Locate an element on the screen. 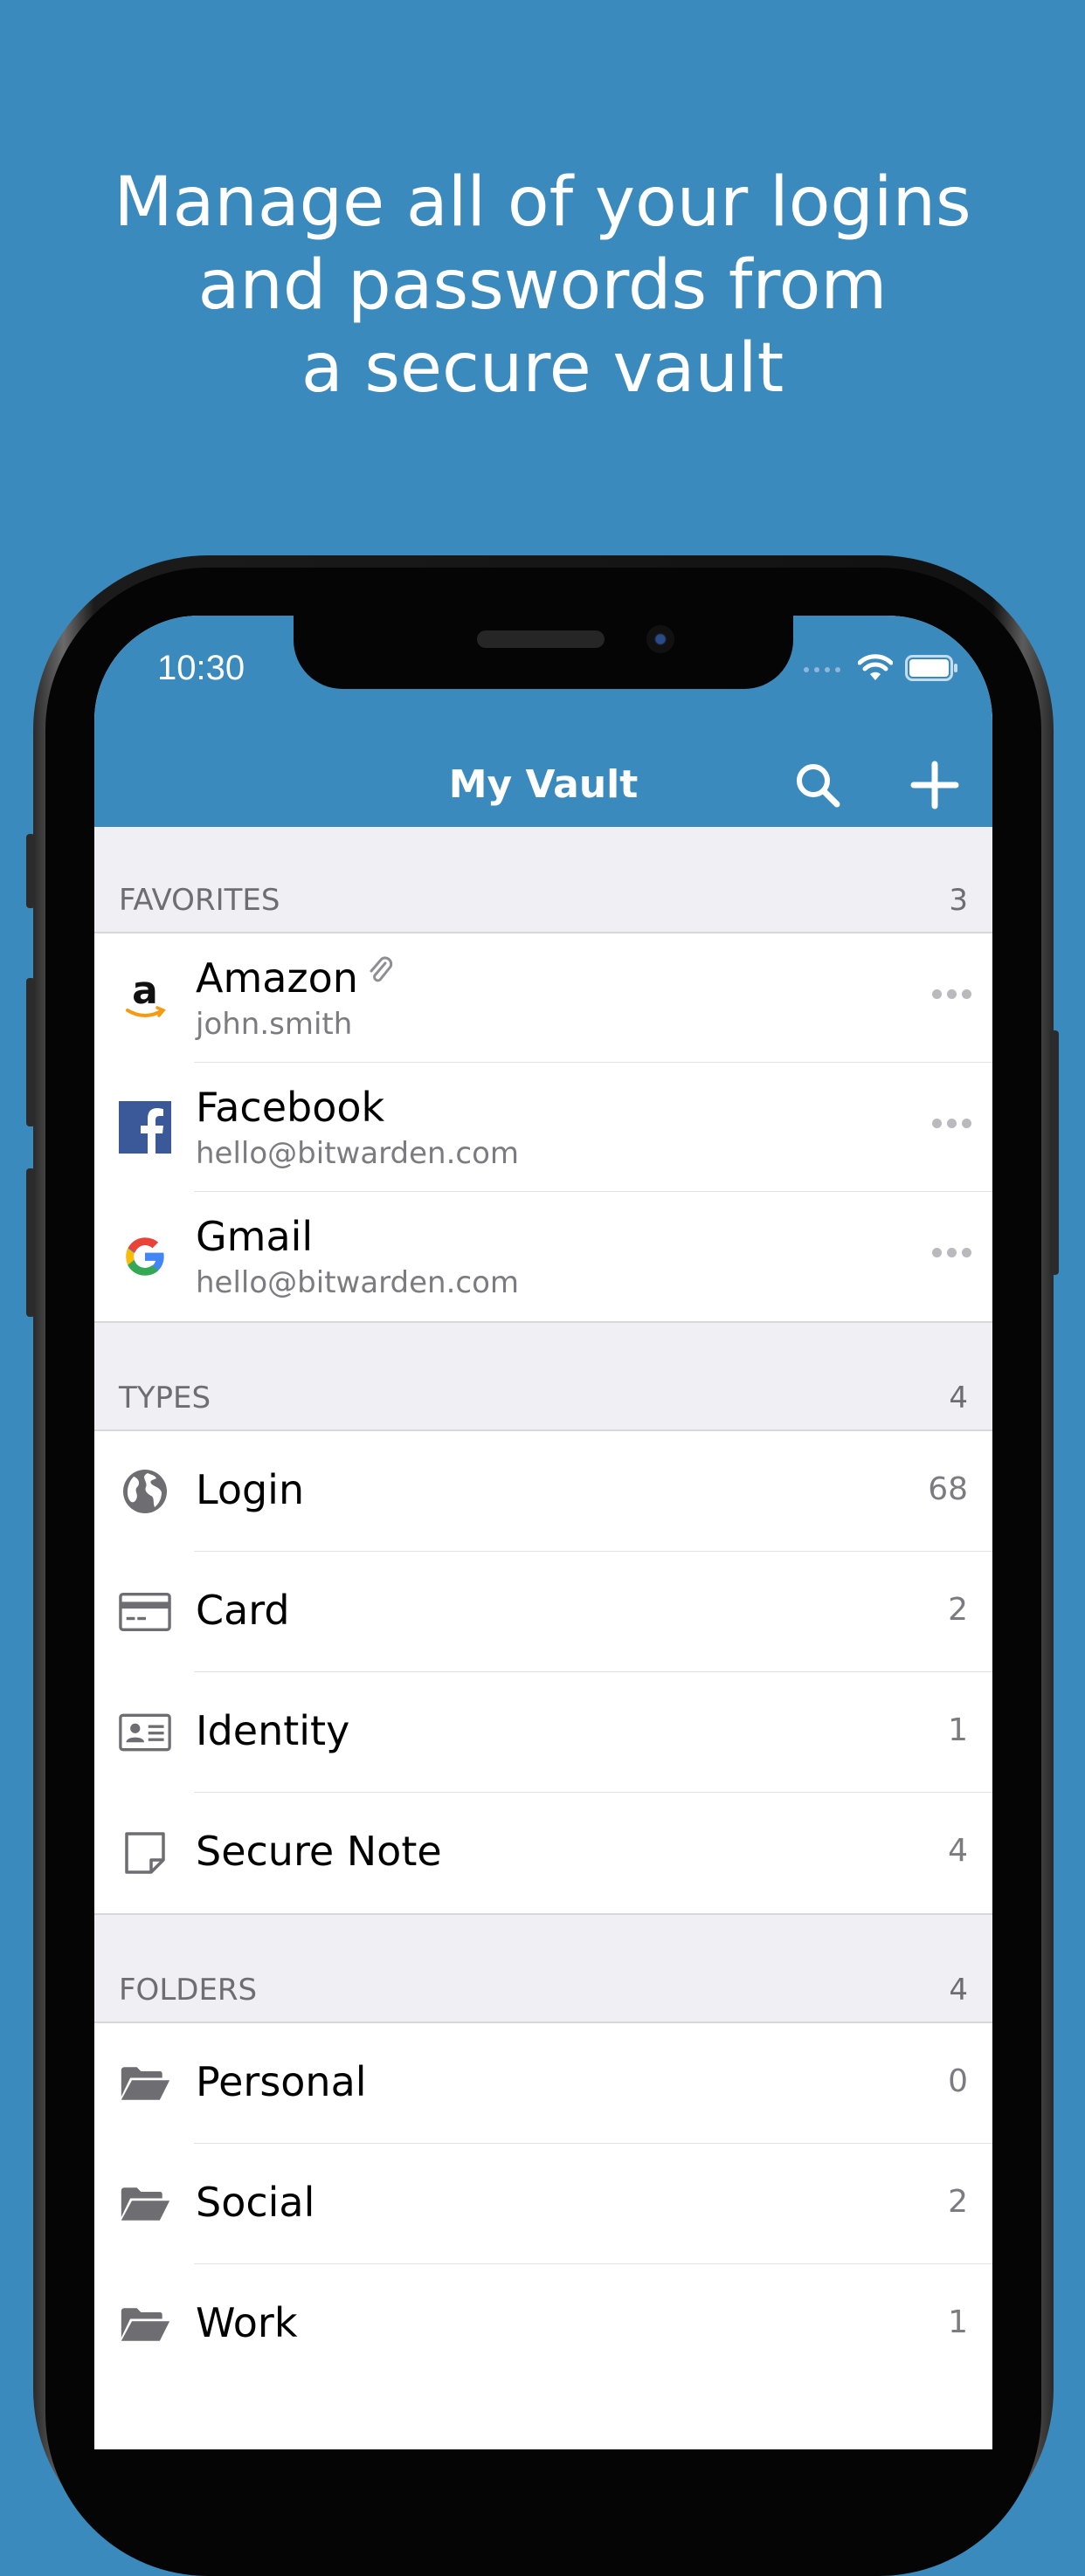 Image resolution: width=1085 pixels, height=2576 pixels. section-label: TYPES is located at coordinates (165, 1398).